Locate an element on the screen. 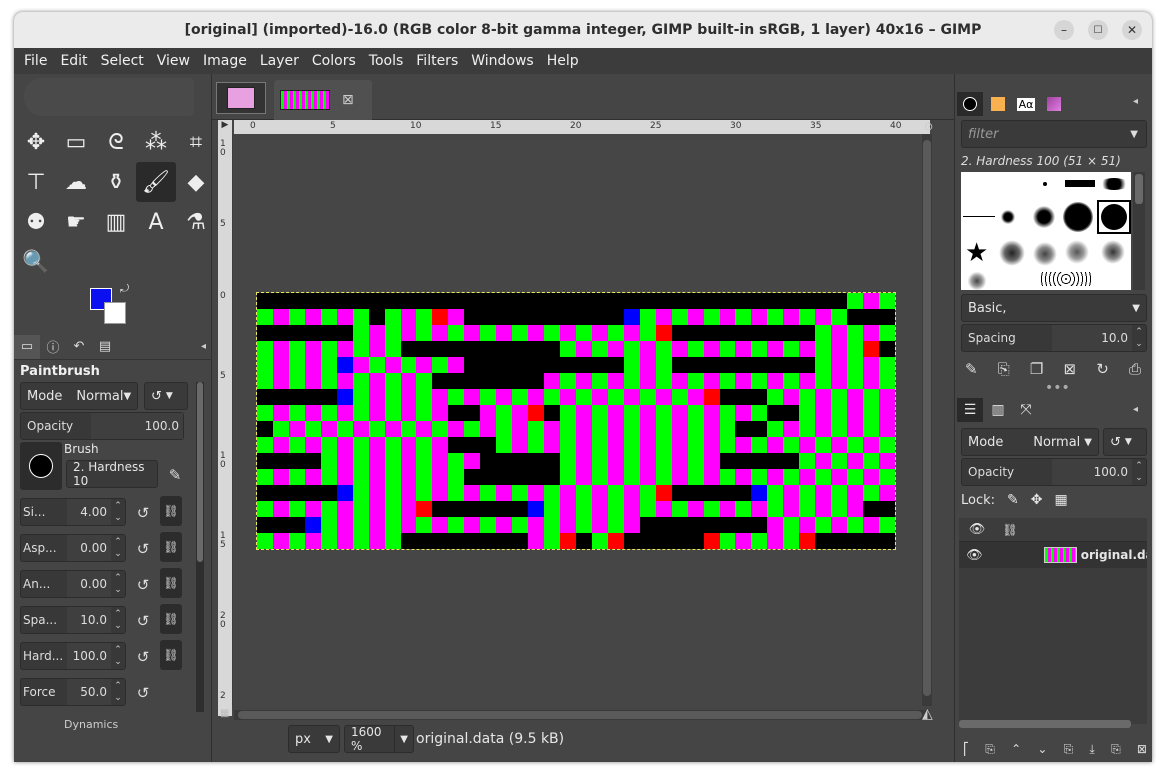 The width and height of the screenshot is (1166, 775). undo-history-tab-icon: ↶ is located at coordinates (79, 347).